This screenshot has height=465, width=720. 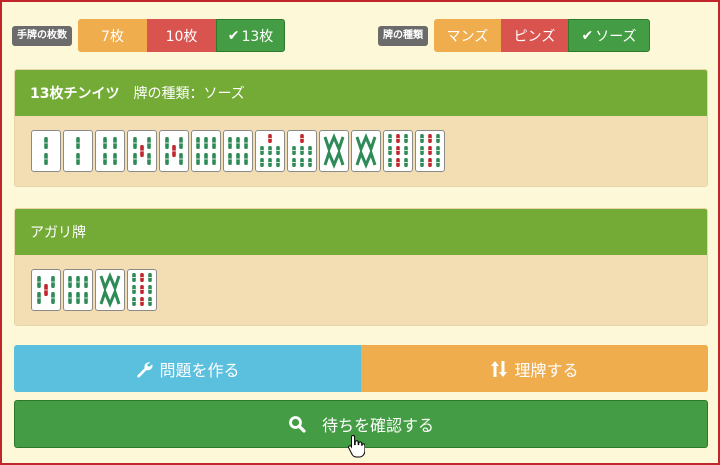 I want to click on hand-panel-subtitle: 牌の種類：ソーズ, so click(x=189, y=94).